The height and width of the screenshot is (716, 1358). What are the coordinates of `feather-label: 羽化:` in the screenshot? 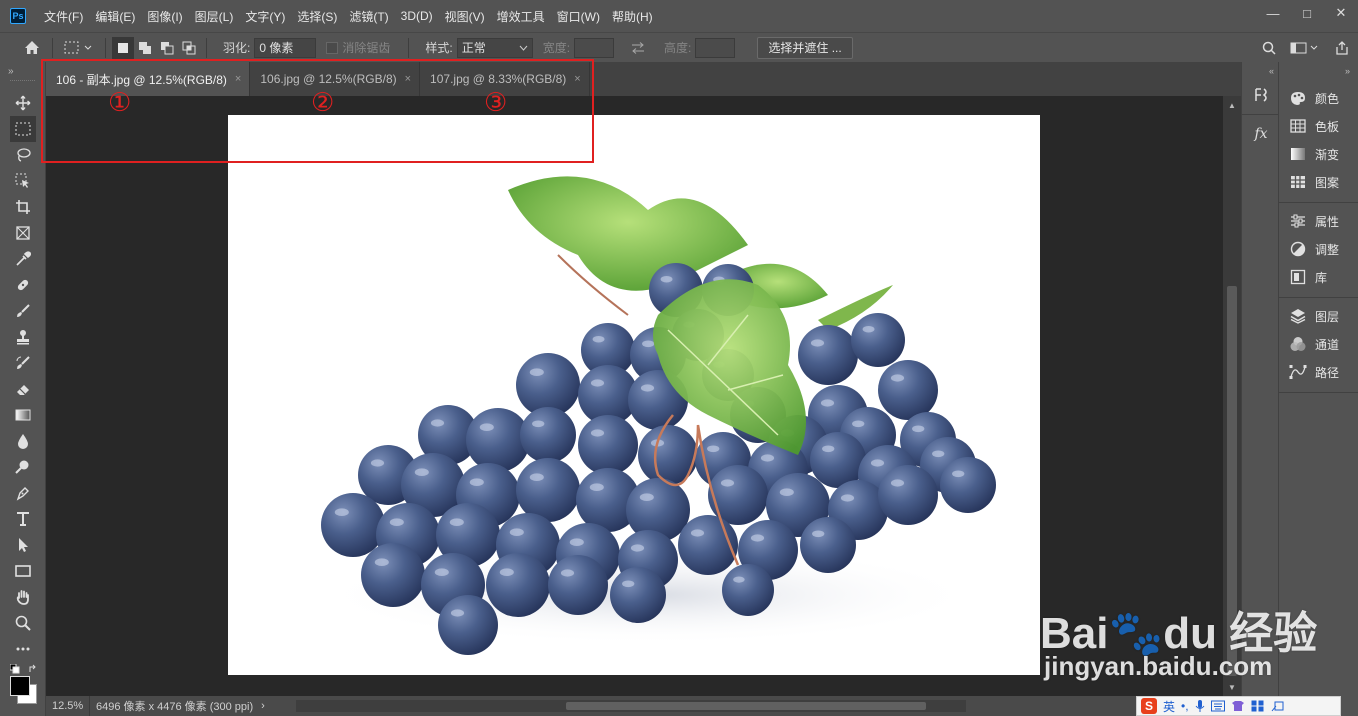 It's located at (237, 48).